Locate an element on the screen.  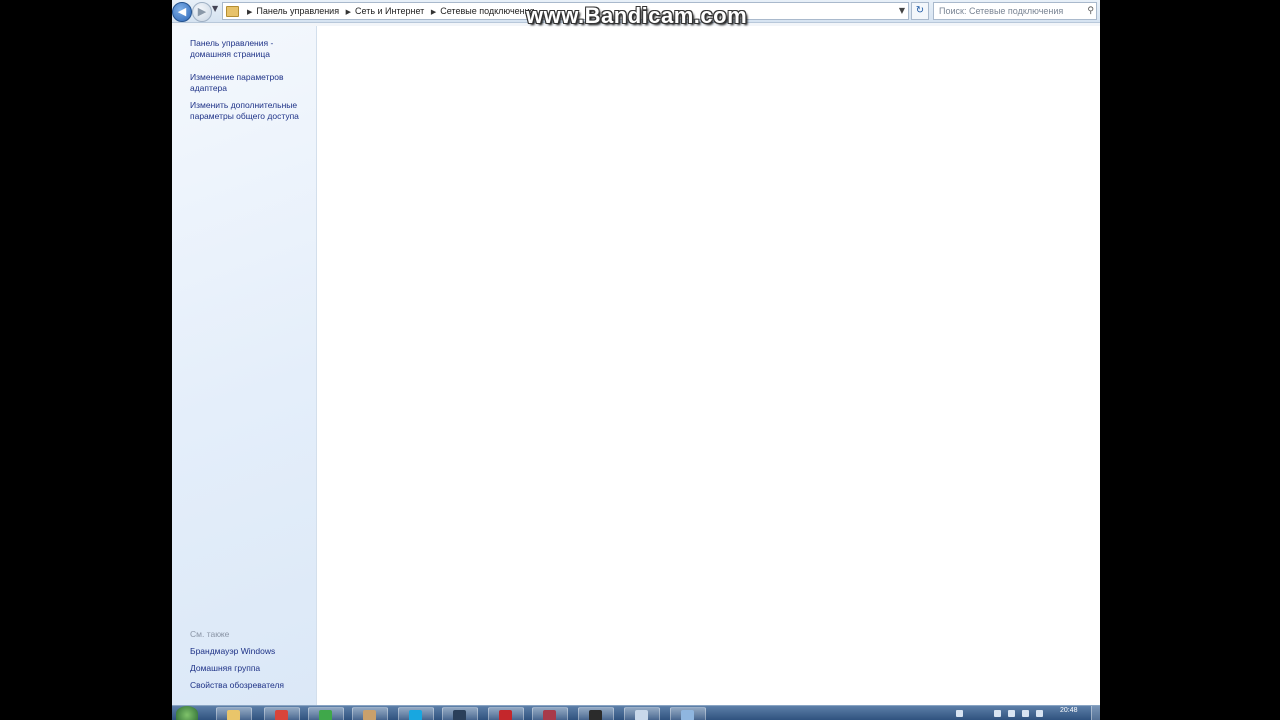
arrow-left-icon: ◀ is located at coordinates (182, 11).